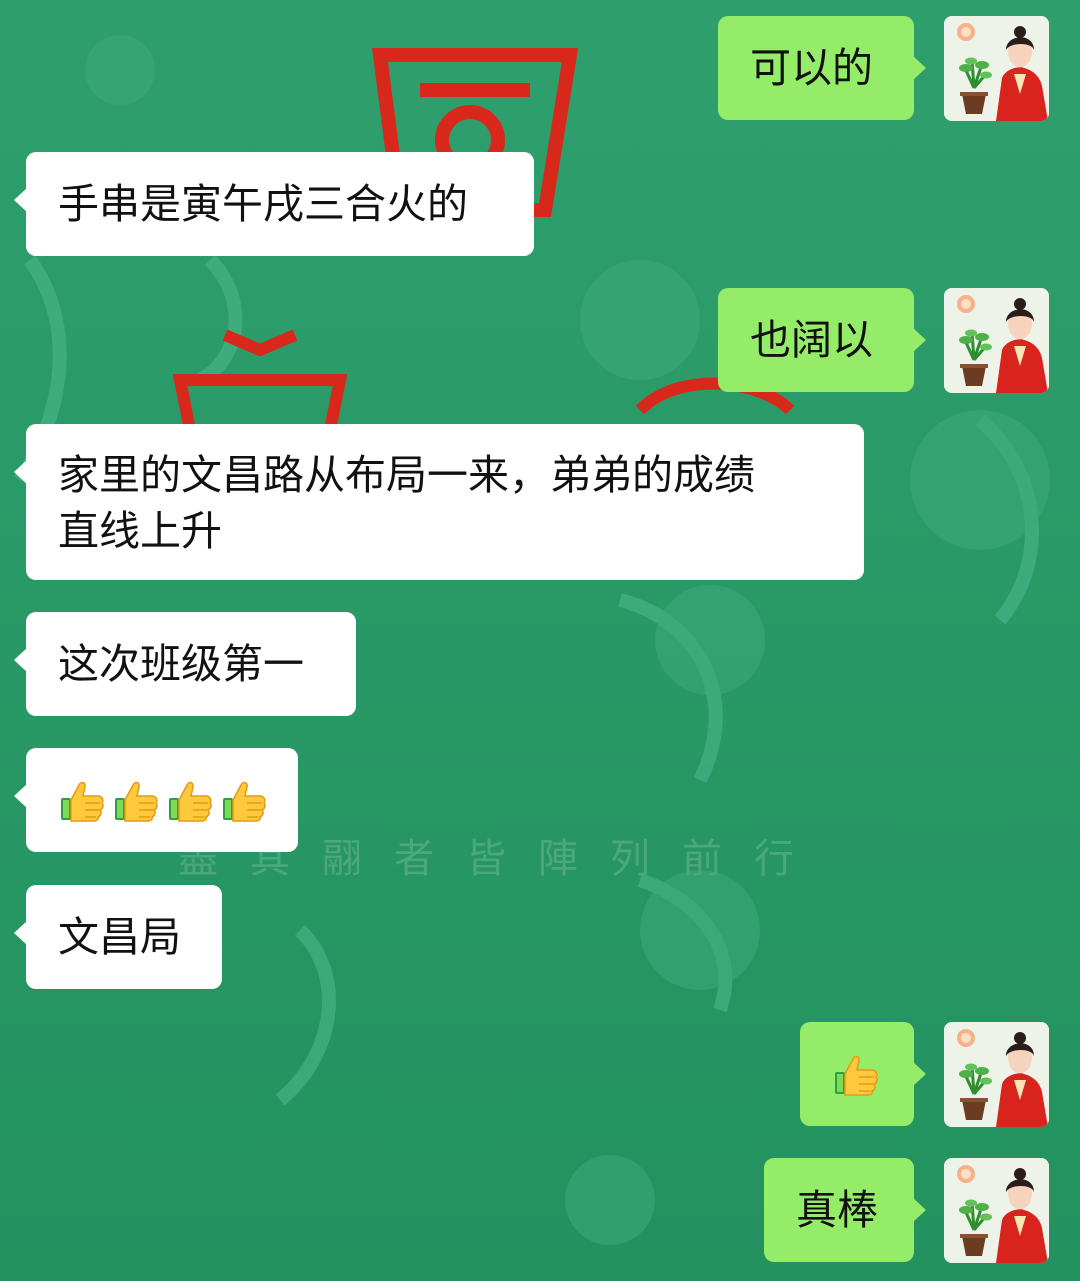 The height and width of the screenshot is (1281, 1080). I want to click on outgoing-message: 也阔以, so click(822, 340).